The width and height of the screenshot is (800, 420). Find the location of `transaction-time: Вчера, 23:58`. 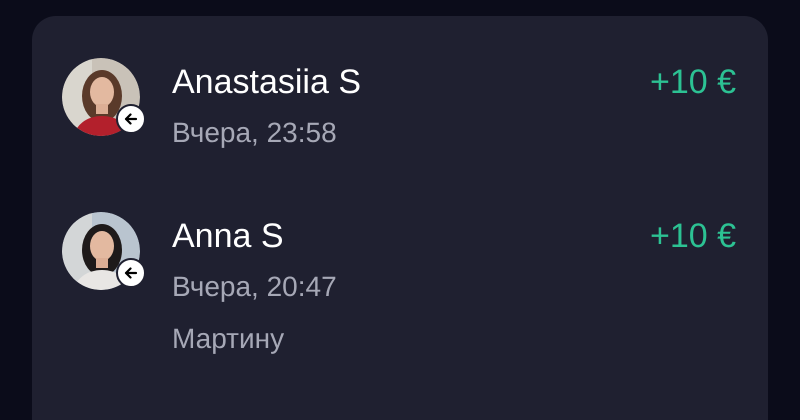

transaction-time: Вчера, 23:58 is located at coordinates (255, 133).